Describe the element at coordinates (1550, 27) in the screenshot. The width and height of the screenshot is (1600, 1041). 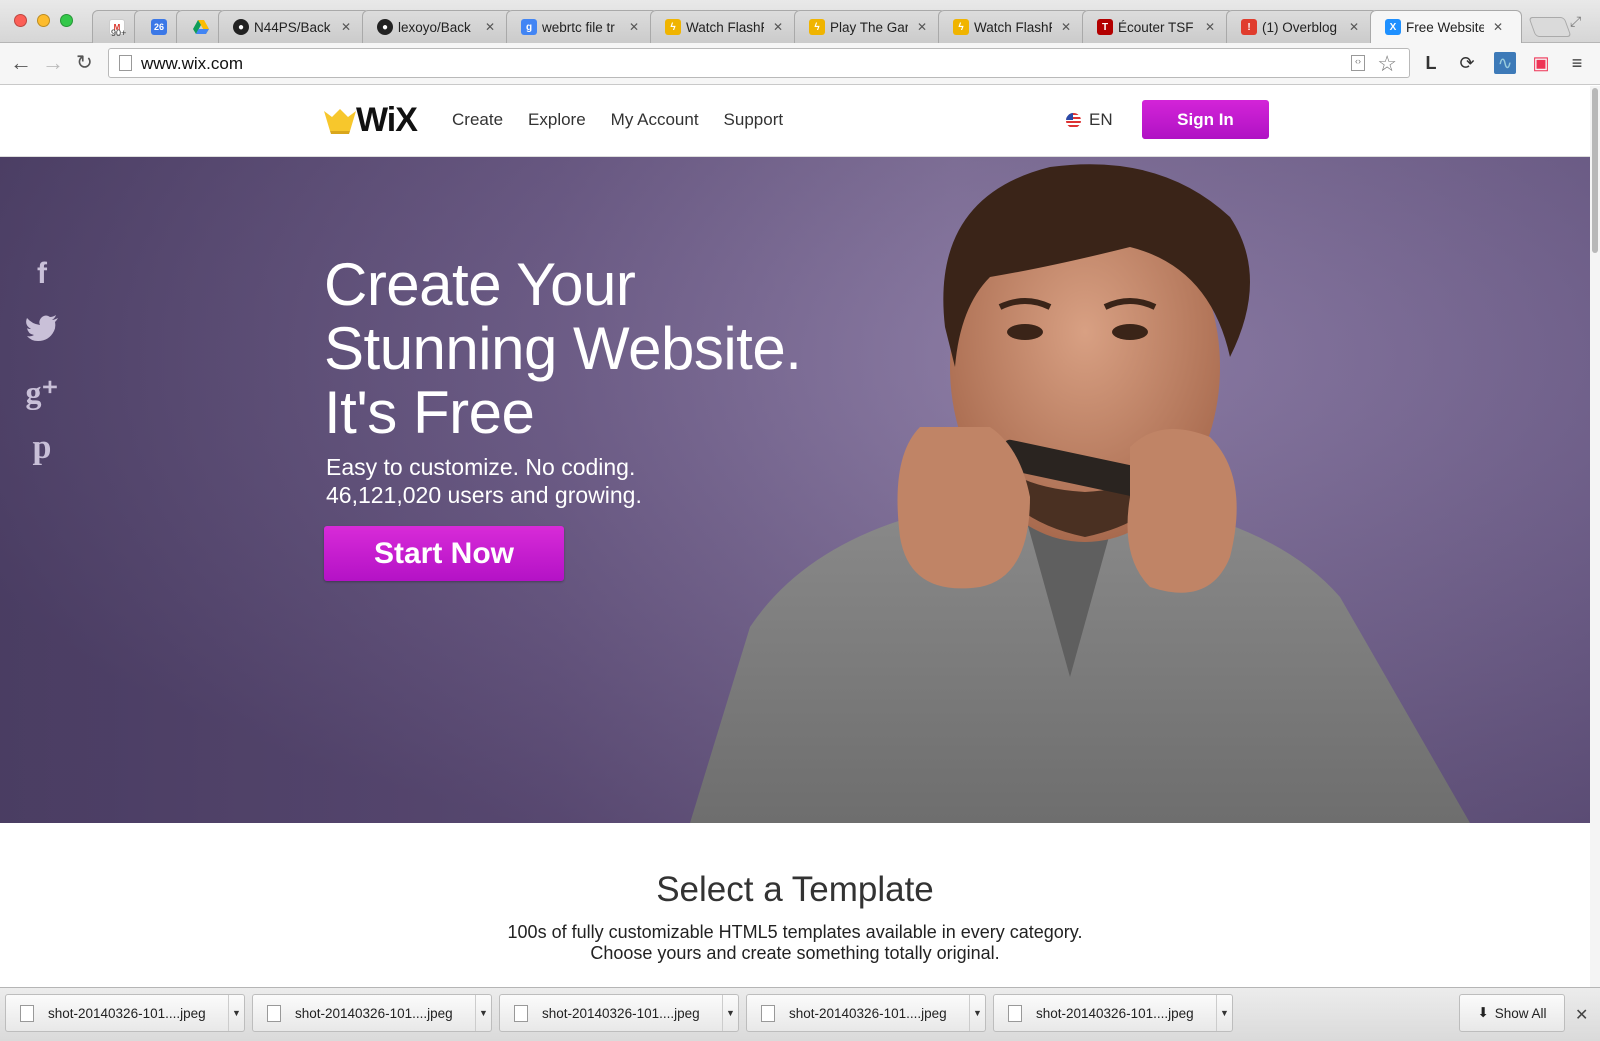
I see `new-tab-button` at that location.